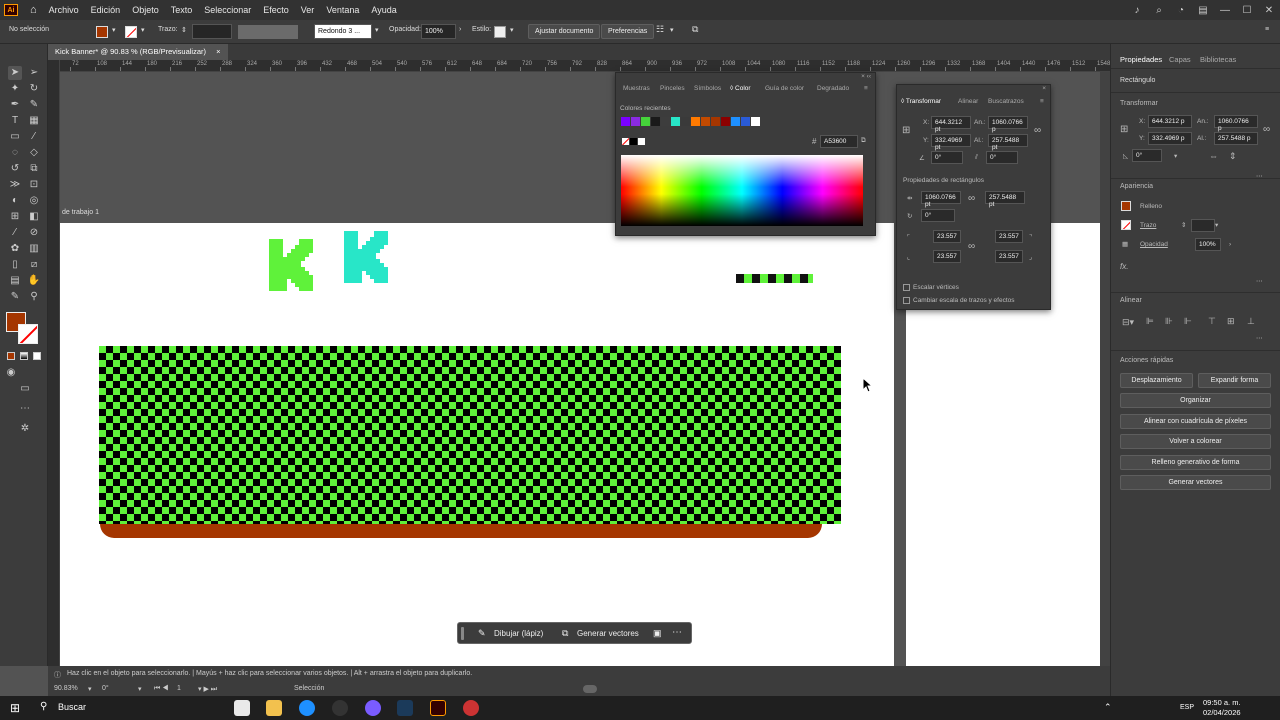 The image size is (1280, 720). Describe the element at coordinates (1126, 225) in the screenshot. I see `stroke-swatch` at that location.